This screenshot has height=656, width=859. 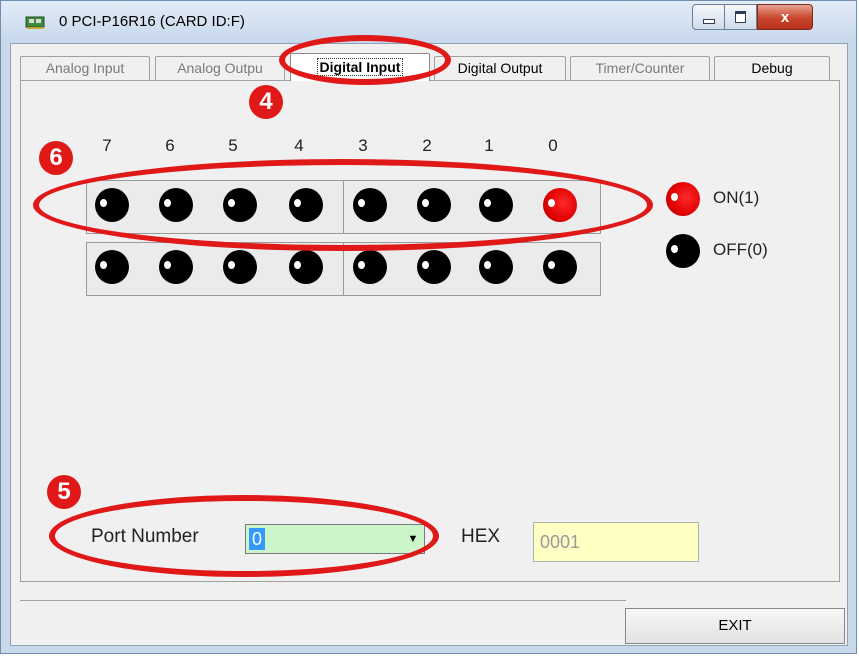 I want to click on tab-debug: Debug, so click(x=772, y=68).